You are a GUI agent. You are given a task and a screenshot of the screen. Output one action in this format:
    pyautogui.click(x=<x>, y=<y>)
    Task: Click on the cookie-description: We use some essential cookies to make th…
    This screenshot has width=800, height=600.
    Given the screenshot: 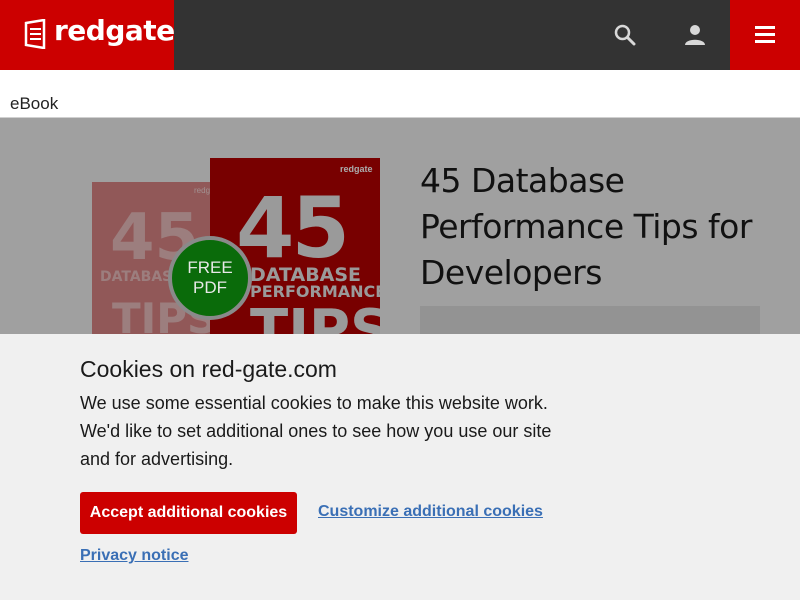 What is the action you would take?
    pyautogui.click(x=316, y=431)
    